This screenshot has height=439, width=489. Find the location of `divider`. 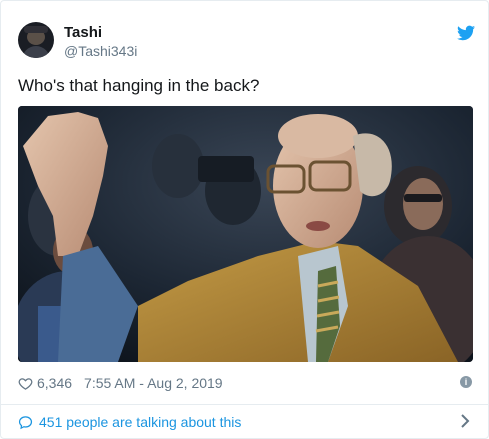

divider is located at coordinates (244, 404).